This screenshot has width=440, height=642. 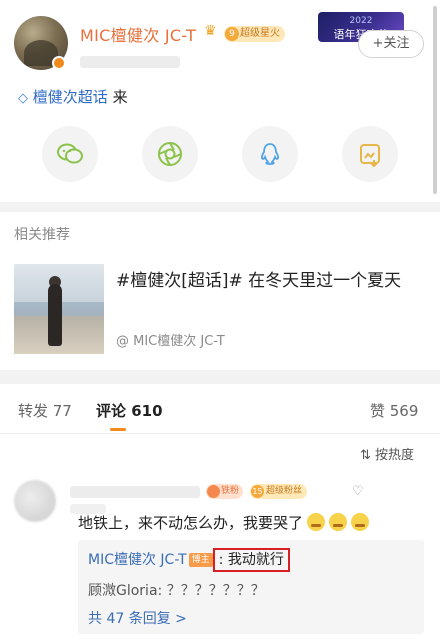 What do you see at coordinates (138, 34) in the screenshot?
I see `author-name: MIC檀健次 JC-T` at bounding box center [138, 34].